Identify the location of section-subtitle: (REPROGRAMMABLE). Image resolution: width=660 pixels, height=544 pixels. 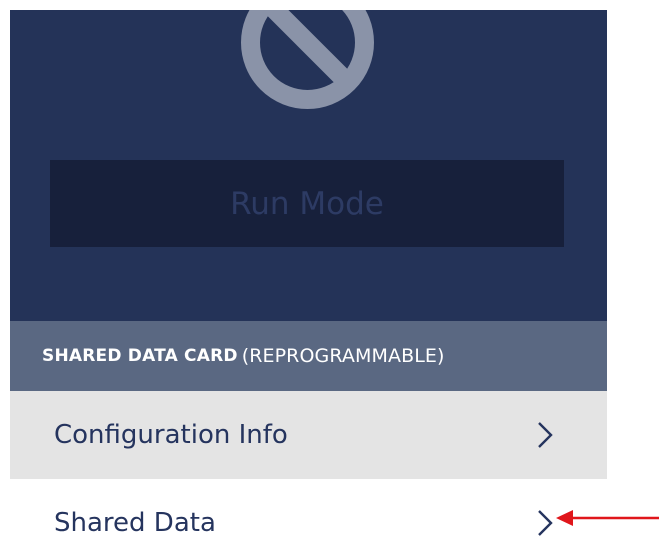
(343, 356).